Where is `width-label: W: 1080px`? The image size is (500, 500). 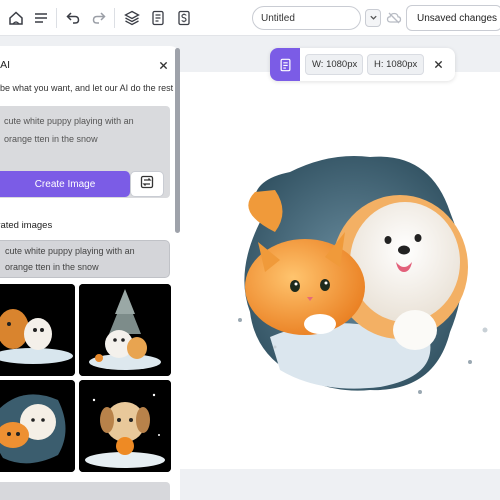
width-label: W: 1080px is located at coordinates (335, 64).